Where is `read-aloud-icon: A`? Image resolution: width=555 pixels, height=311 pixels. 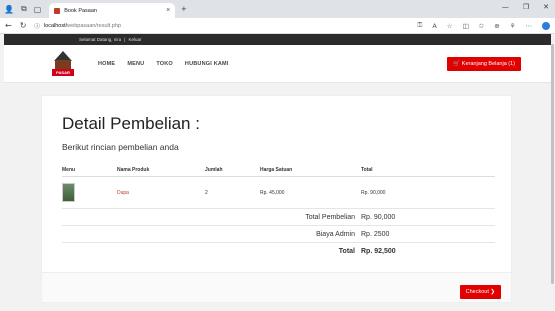
read-aloud-icon: A is located at coordinates (434, 26).